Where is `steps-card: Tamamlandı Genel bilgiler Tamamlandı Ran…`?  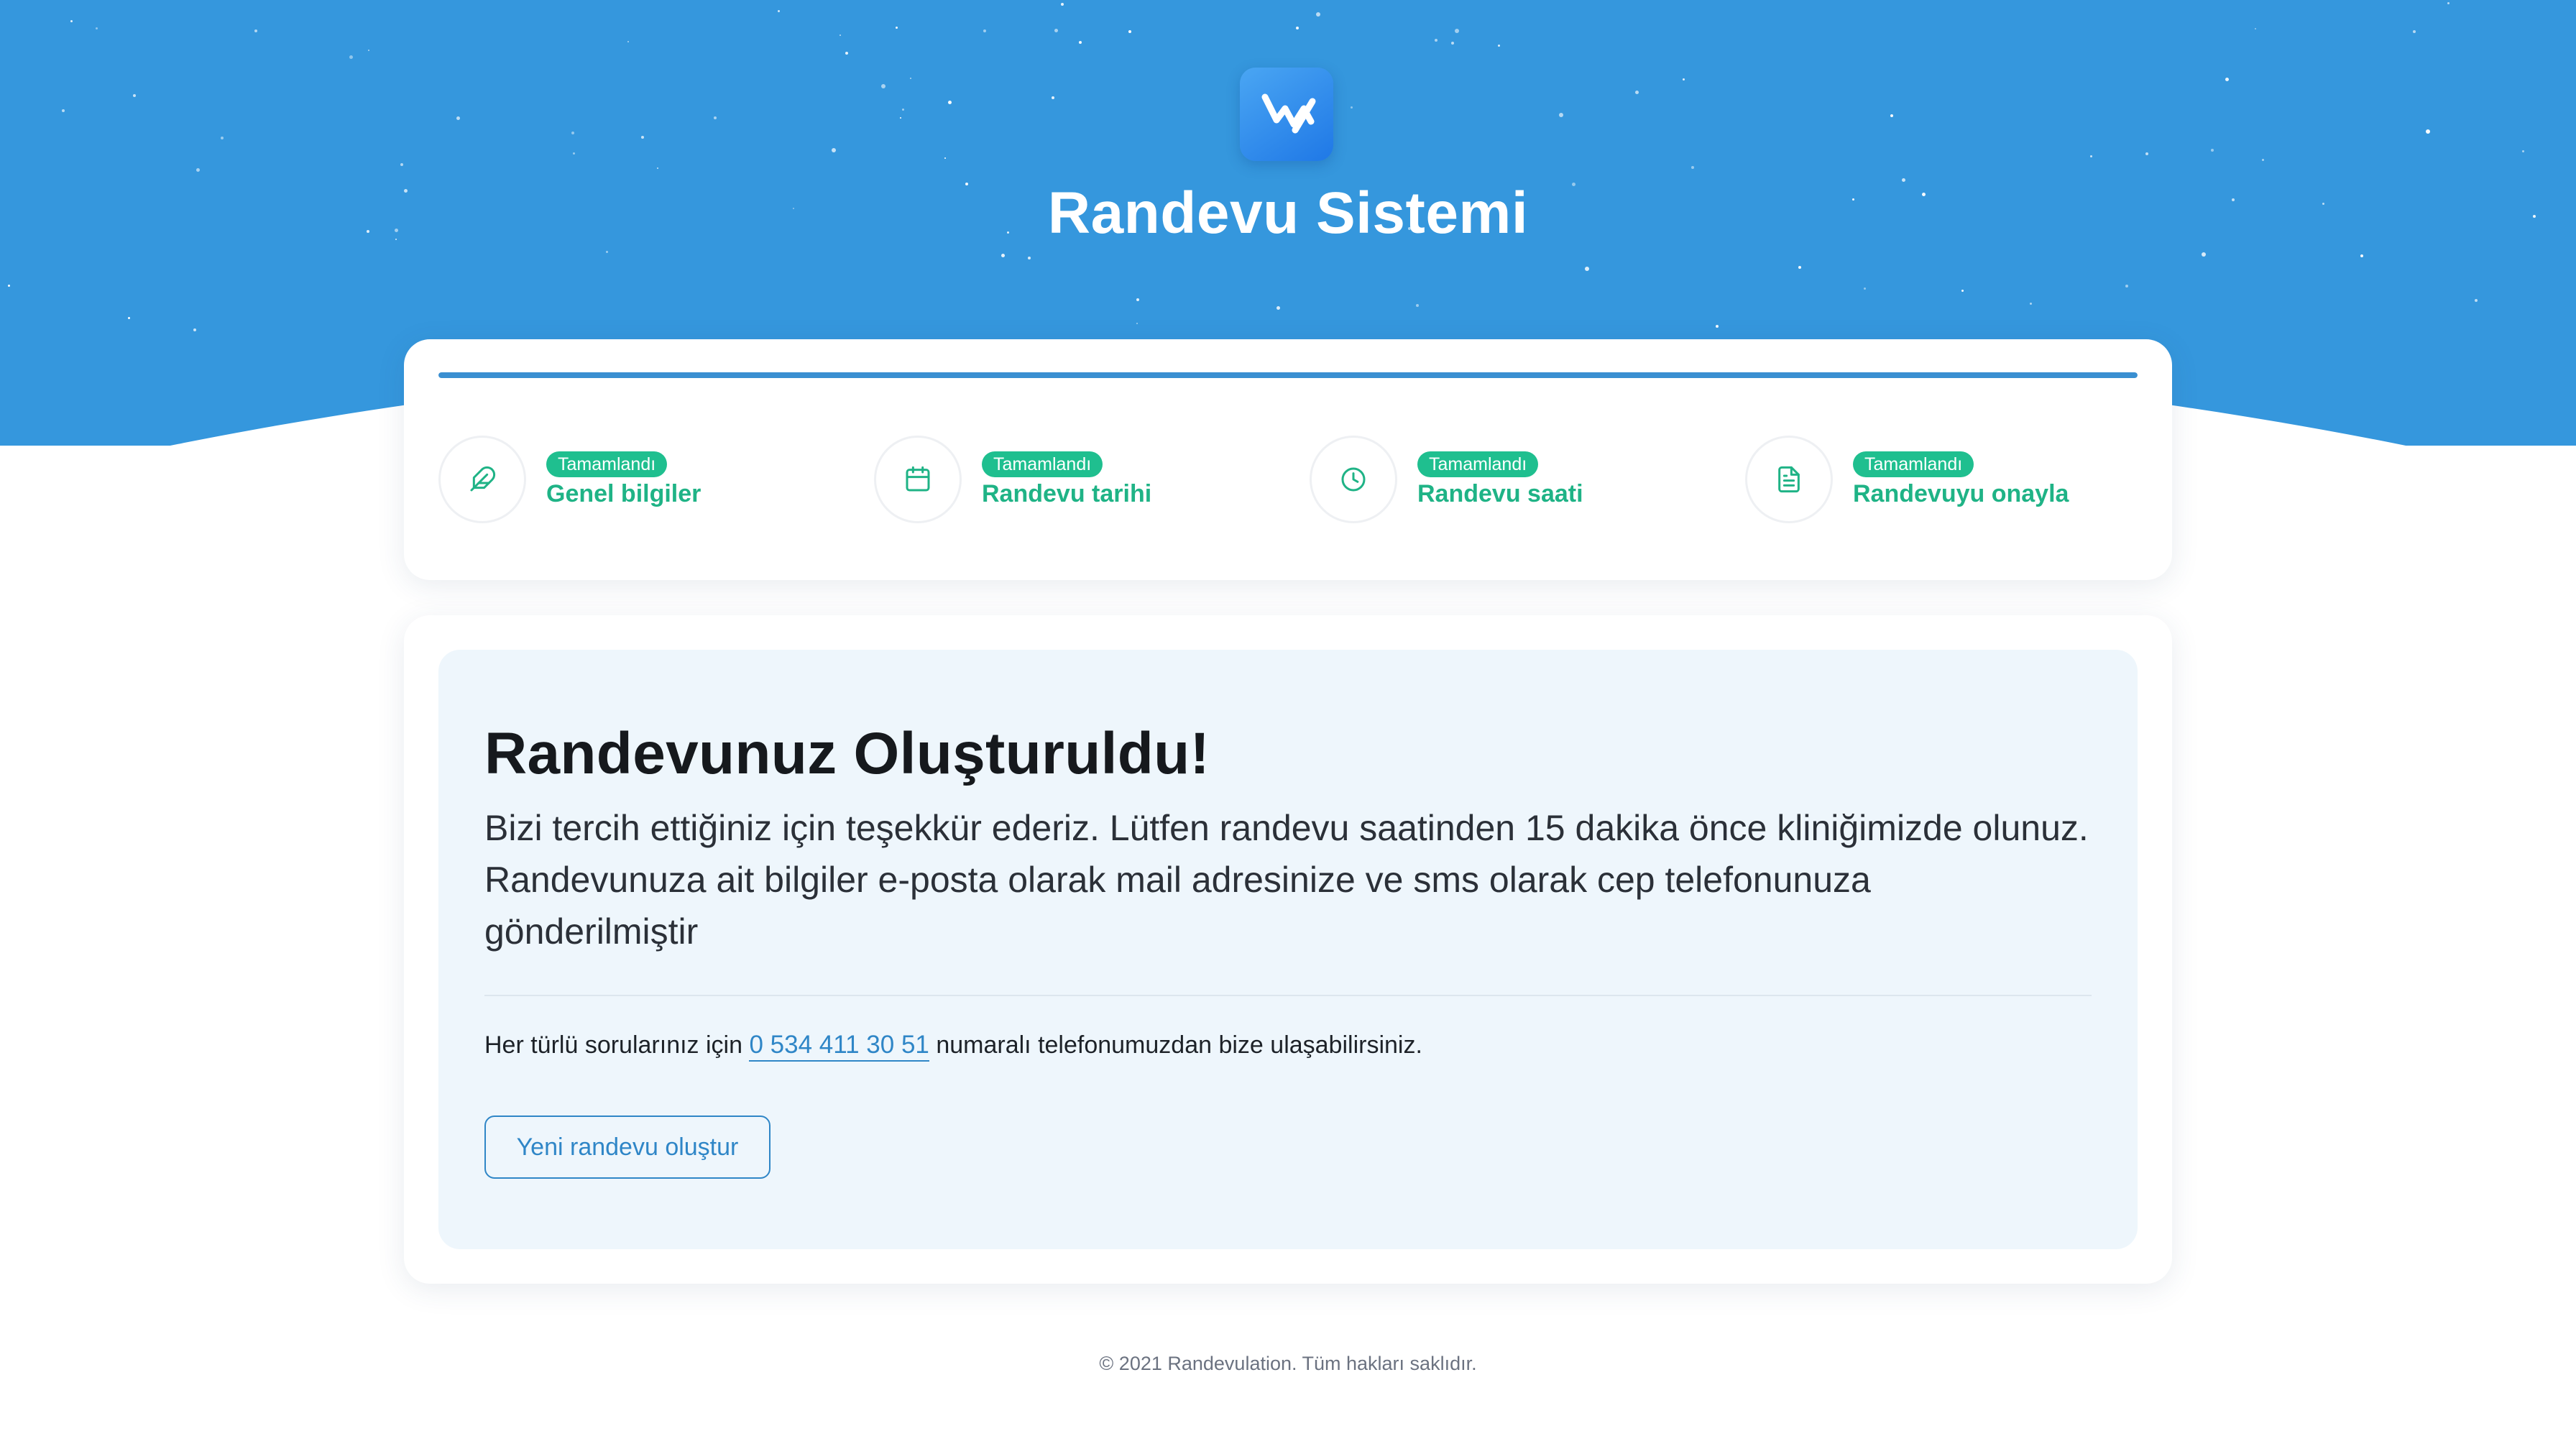 steps-card: Tamamlandı Genel bilgiler Tamamlandı Ran… is located at coordinates (1288, 459).